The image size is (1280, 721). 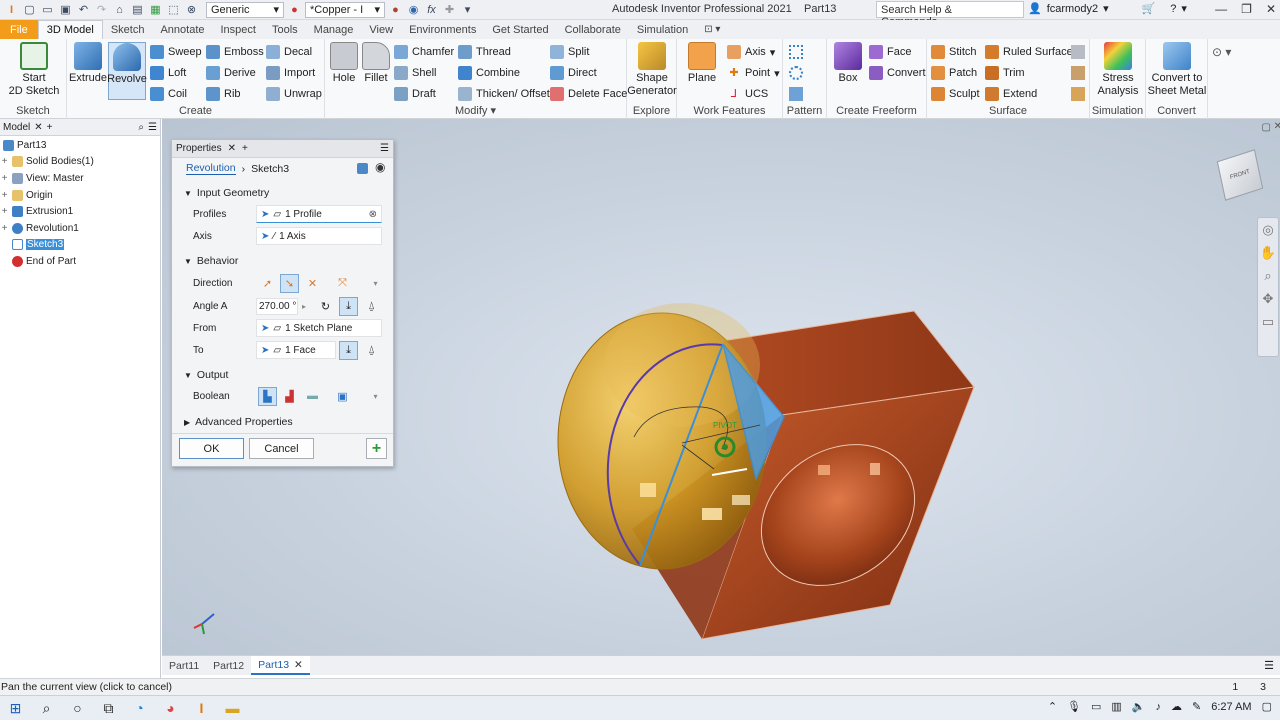 I want to click on tab-collaborate: Collaborate, so click(x=593, y=29).